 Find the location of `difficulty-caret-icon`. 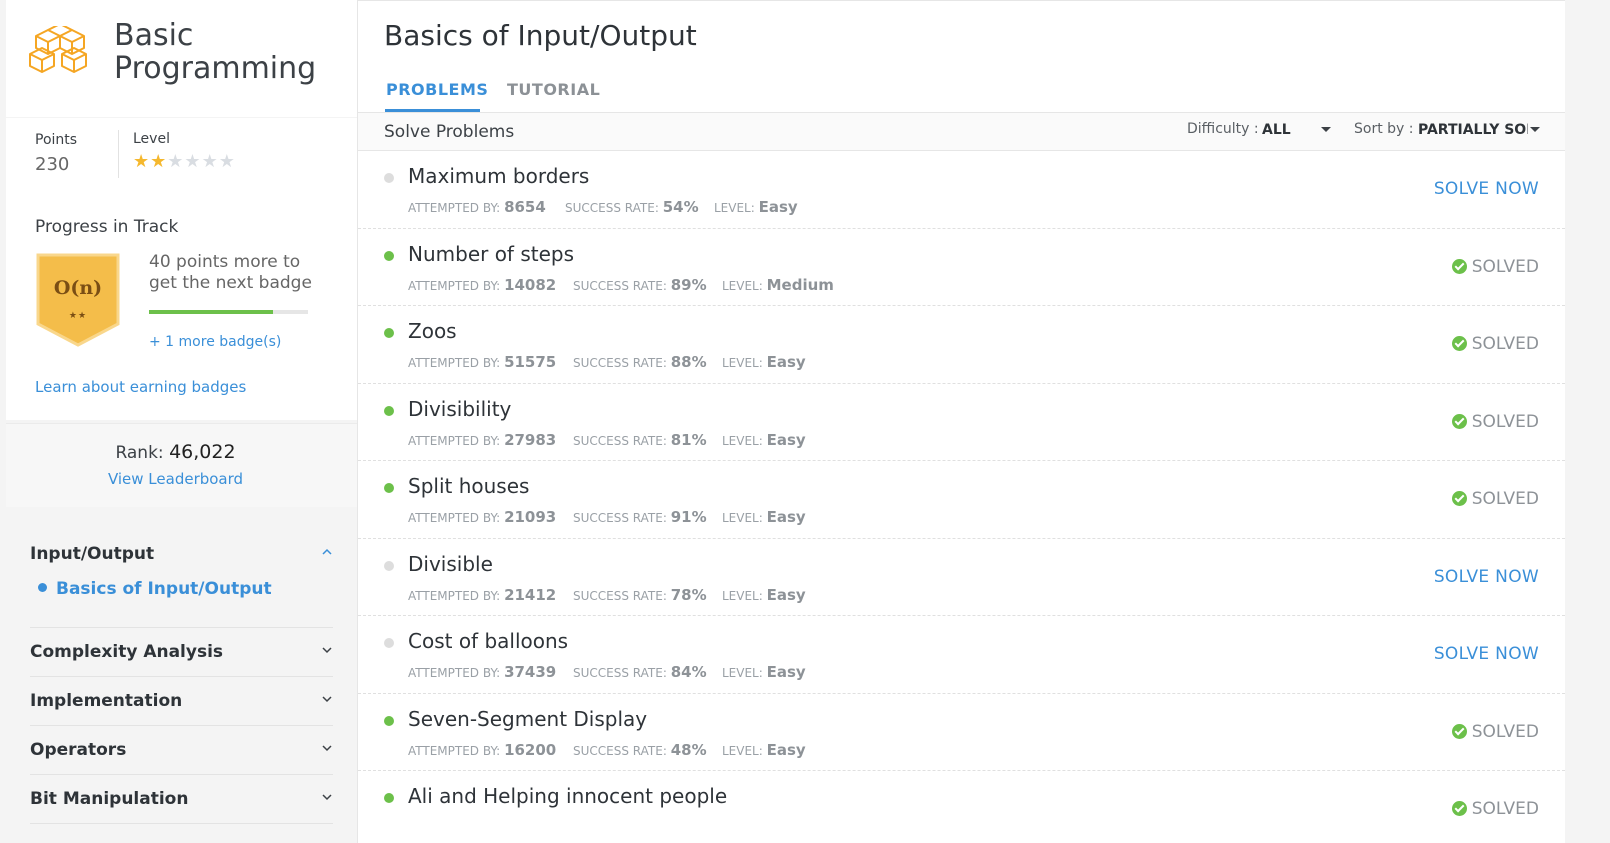

difficulty-caret-icon is located at coordinates (1326, 129).